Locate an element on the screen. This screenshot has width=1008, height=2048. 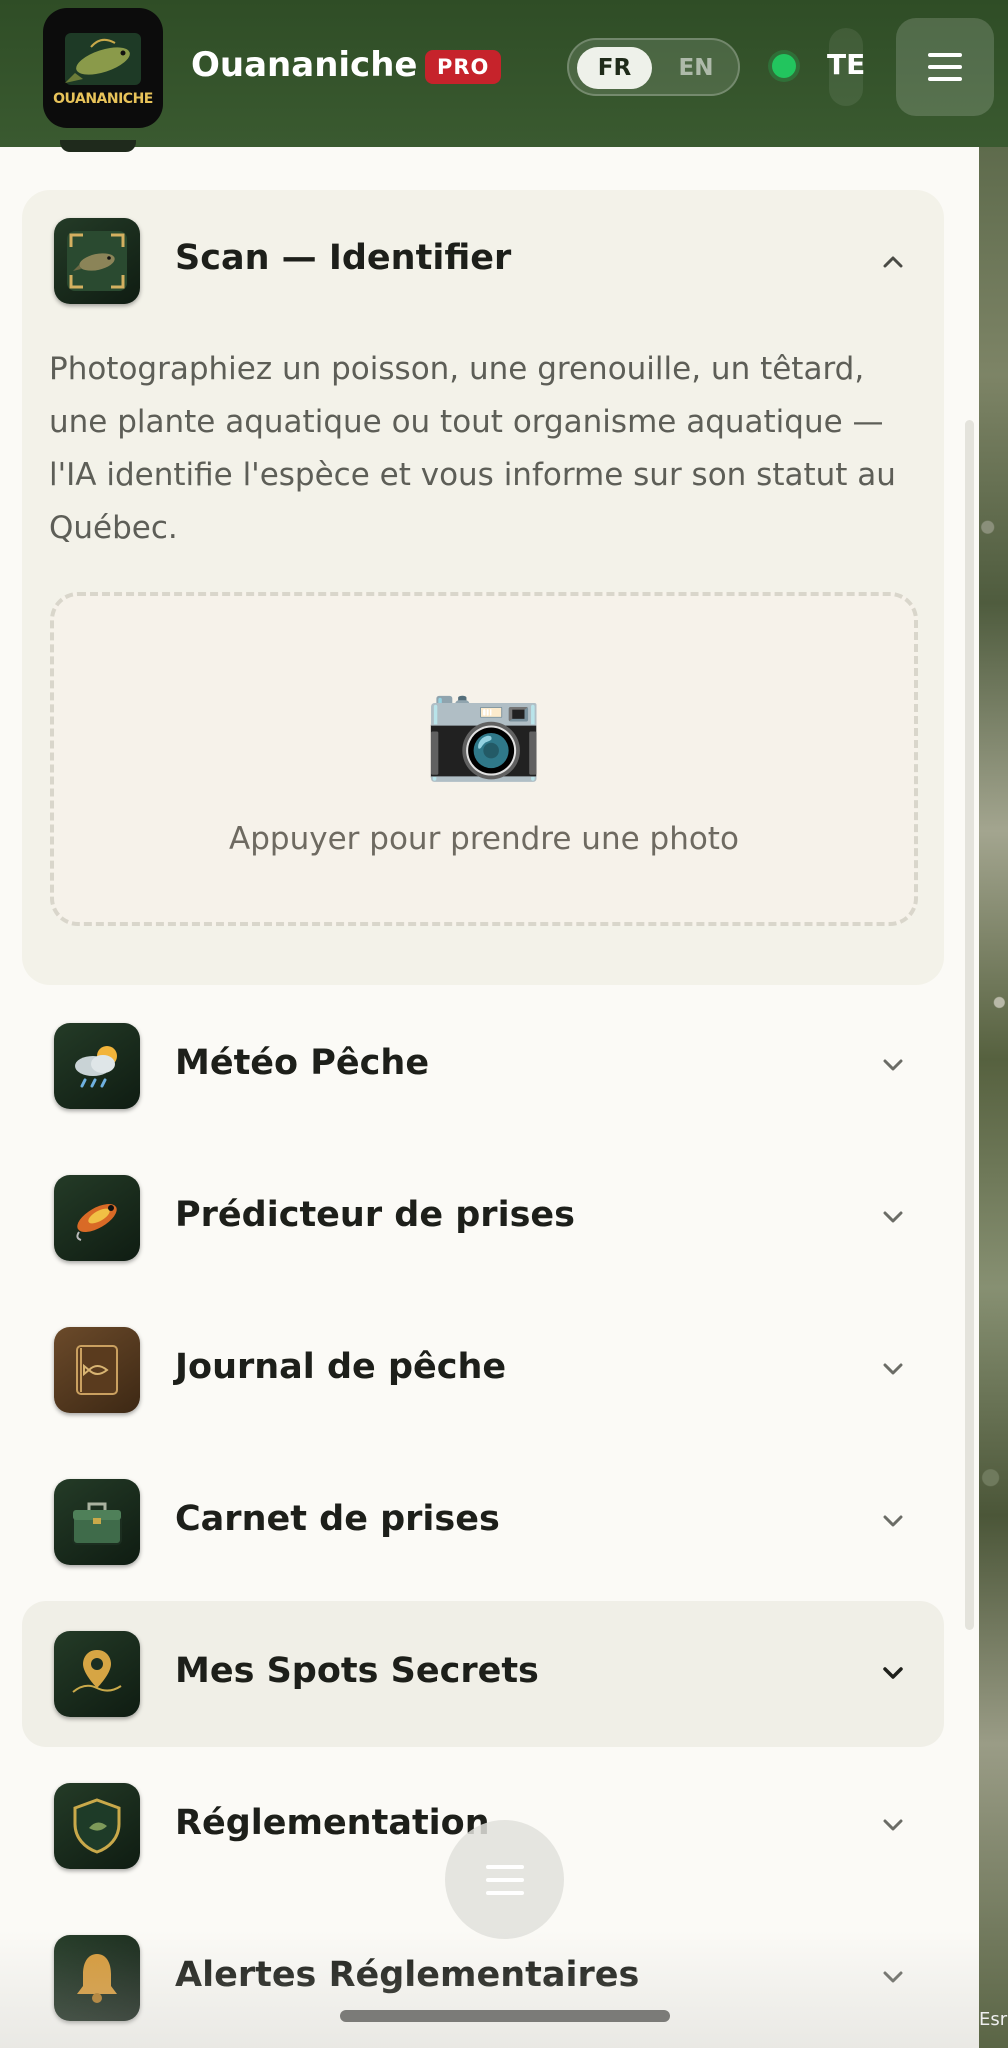
app-logo: OUANANICHE is located at coordinates (103, 68).